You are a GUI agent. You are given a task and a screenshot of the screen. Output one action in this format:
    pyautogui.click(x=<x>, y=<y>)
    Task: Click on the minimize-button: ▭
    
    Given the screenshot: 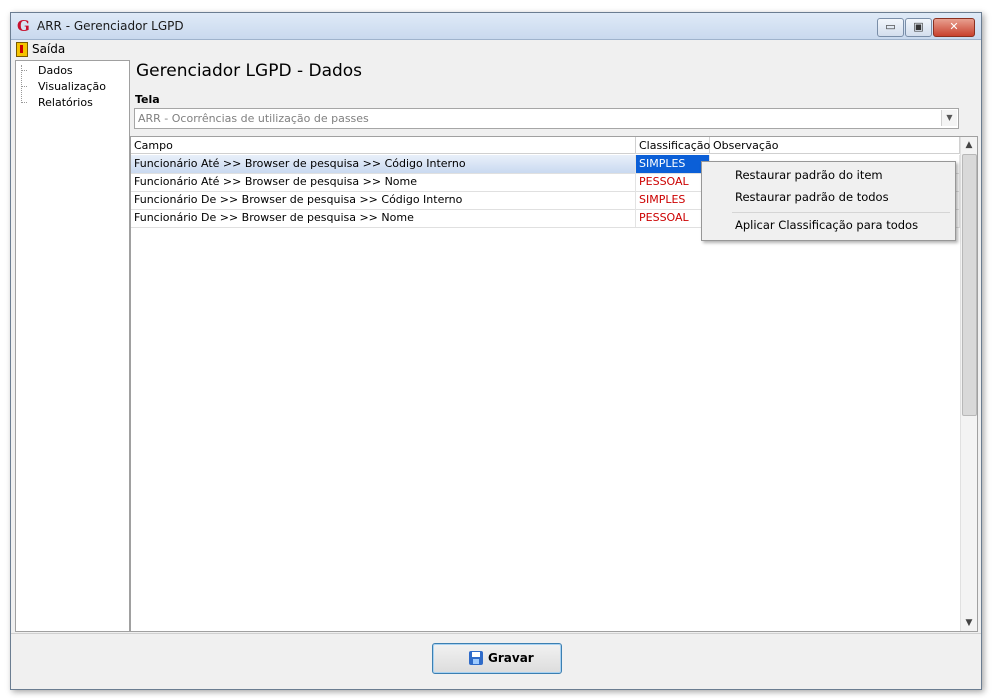 What is the action you would take?
    pyautogui.click(x=890, y=27)
    